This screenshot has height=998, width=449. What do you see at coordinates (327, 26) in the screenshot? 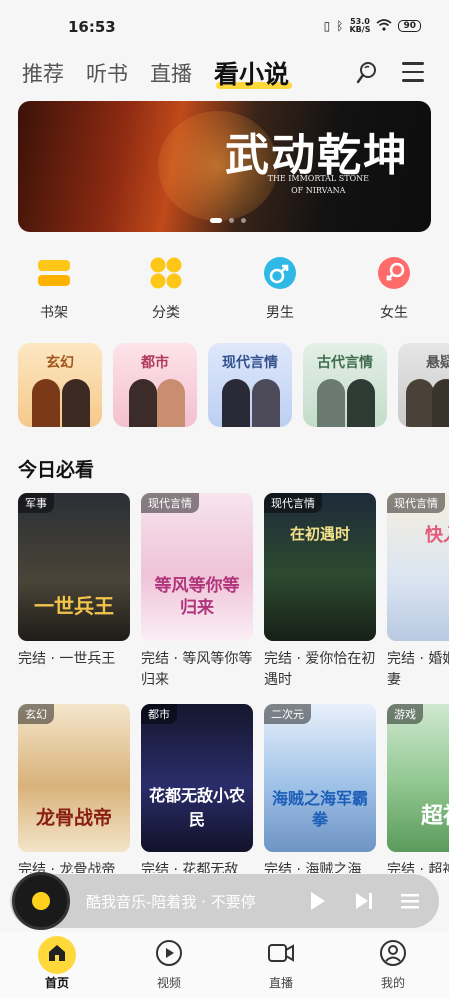
I see `vibrate-icon: ▯` at bounding box center [327, 26].